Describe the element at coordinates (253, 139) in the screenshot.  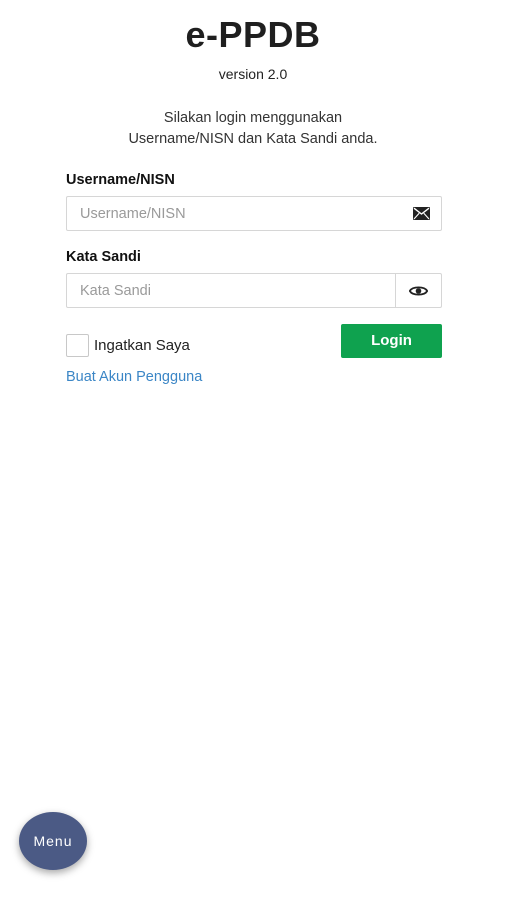
I see `intro-line-2: Username/NISN dan Kata Sandi anda.` at that location.